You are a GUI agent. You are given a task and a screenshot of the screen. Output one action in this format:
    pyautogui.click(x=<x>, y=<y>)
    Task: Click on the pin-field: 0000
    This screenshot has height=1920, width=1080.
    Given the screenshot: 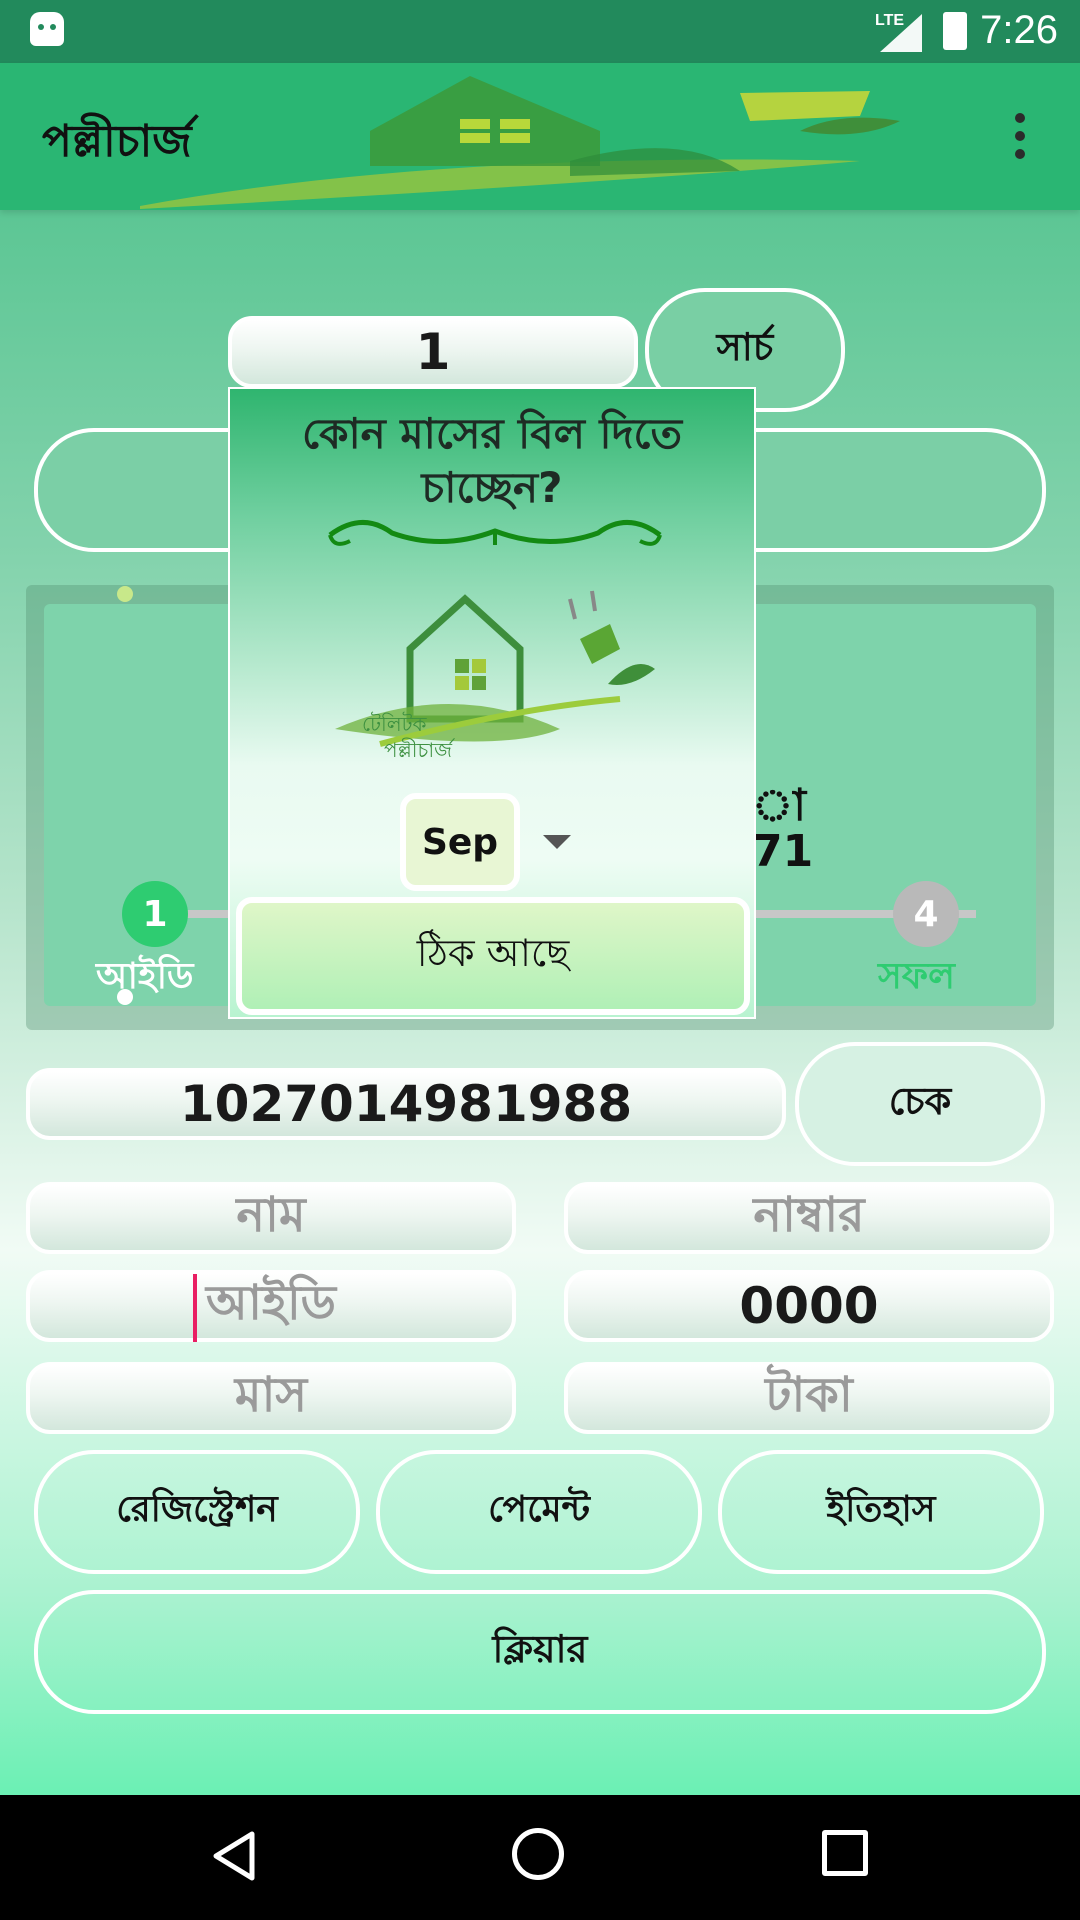 What is the action you would take?
    pyautogui.click(x=809, y=1306)
    